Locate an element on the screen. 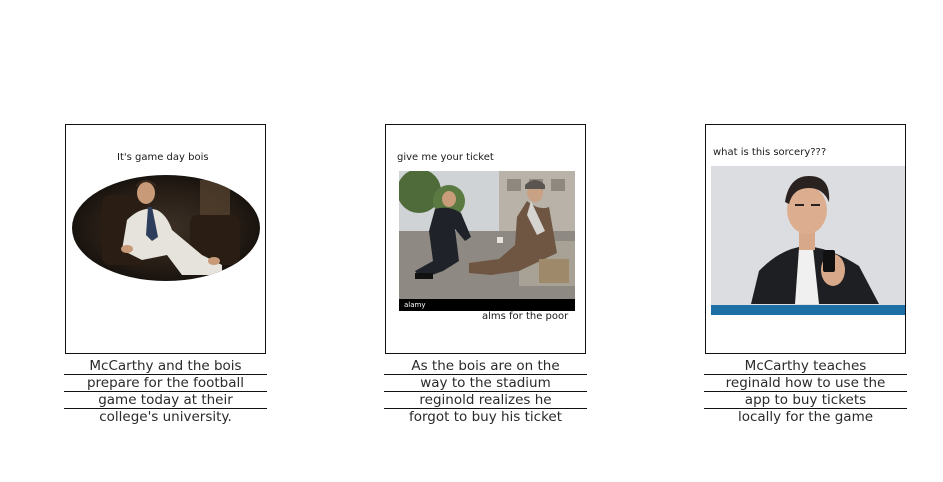 The image size is (943, 482). caption-3-line-4: locally for the game is located at coordinates (805, 417).